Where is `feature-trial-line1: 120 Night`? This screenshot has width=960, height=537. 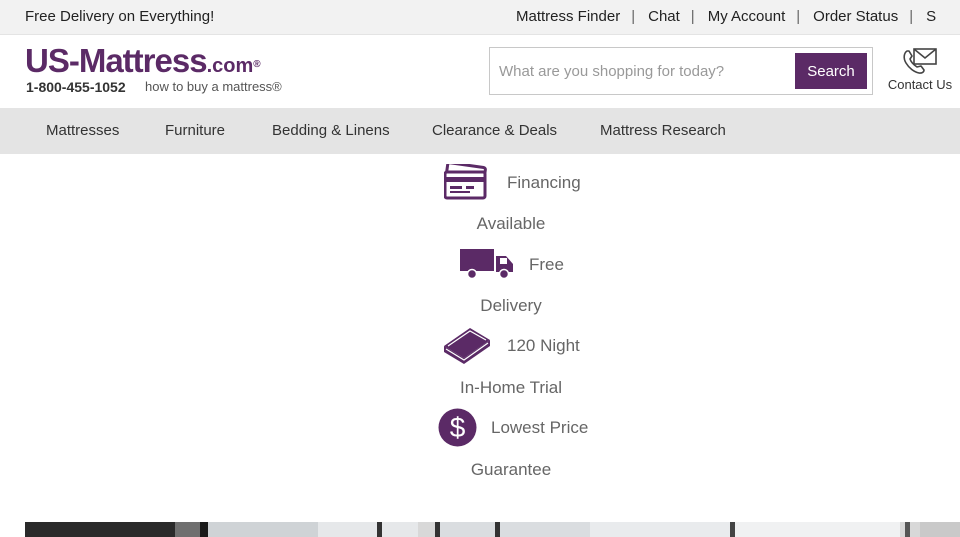
feature-trial-line1: 120 Night is located at coordinates (543, 345).